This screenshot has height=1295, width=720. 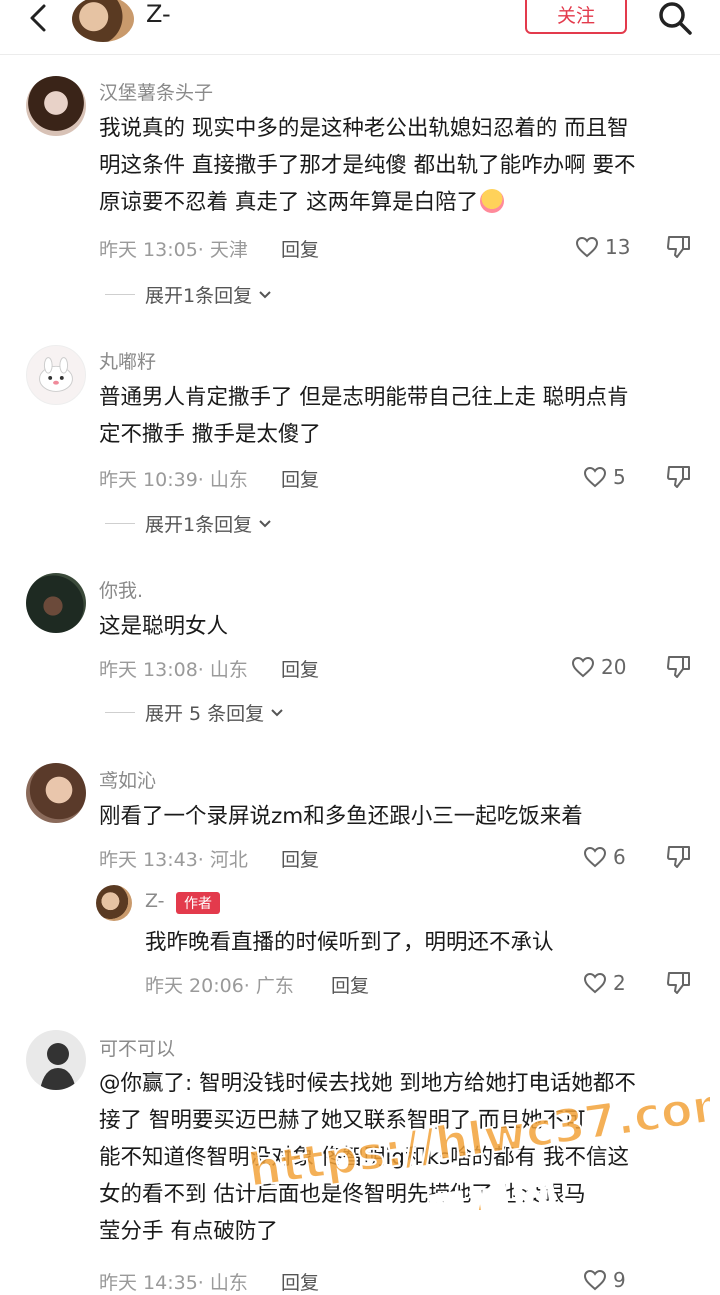 I want to click on hug-emoji-icon, so click(x=492, y=201).